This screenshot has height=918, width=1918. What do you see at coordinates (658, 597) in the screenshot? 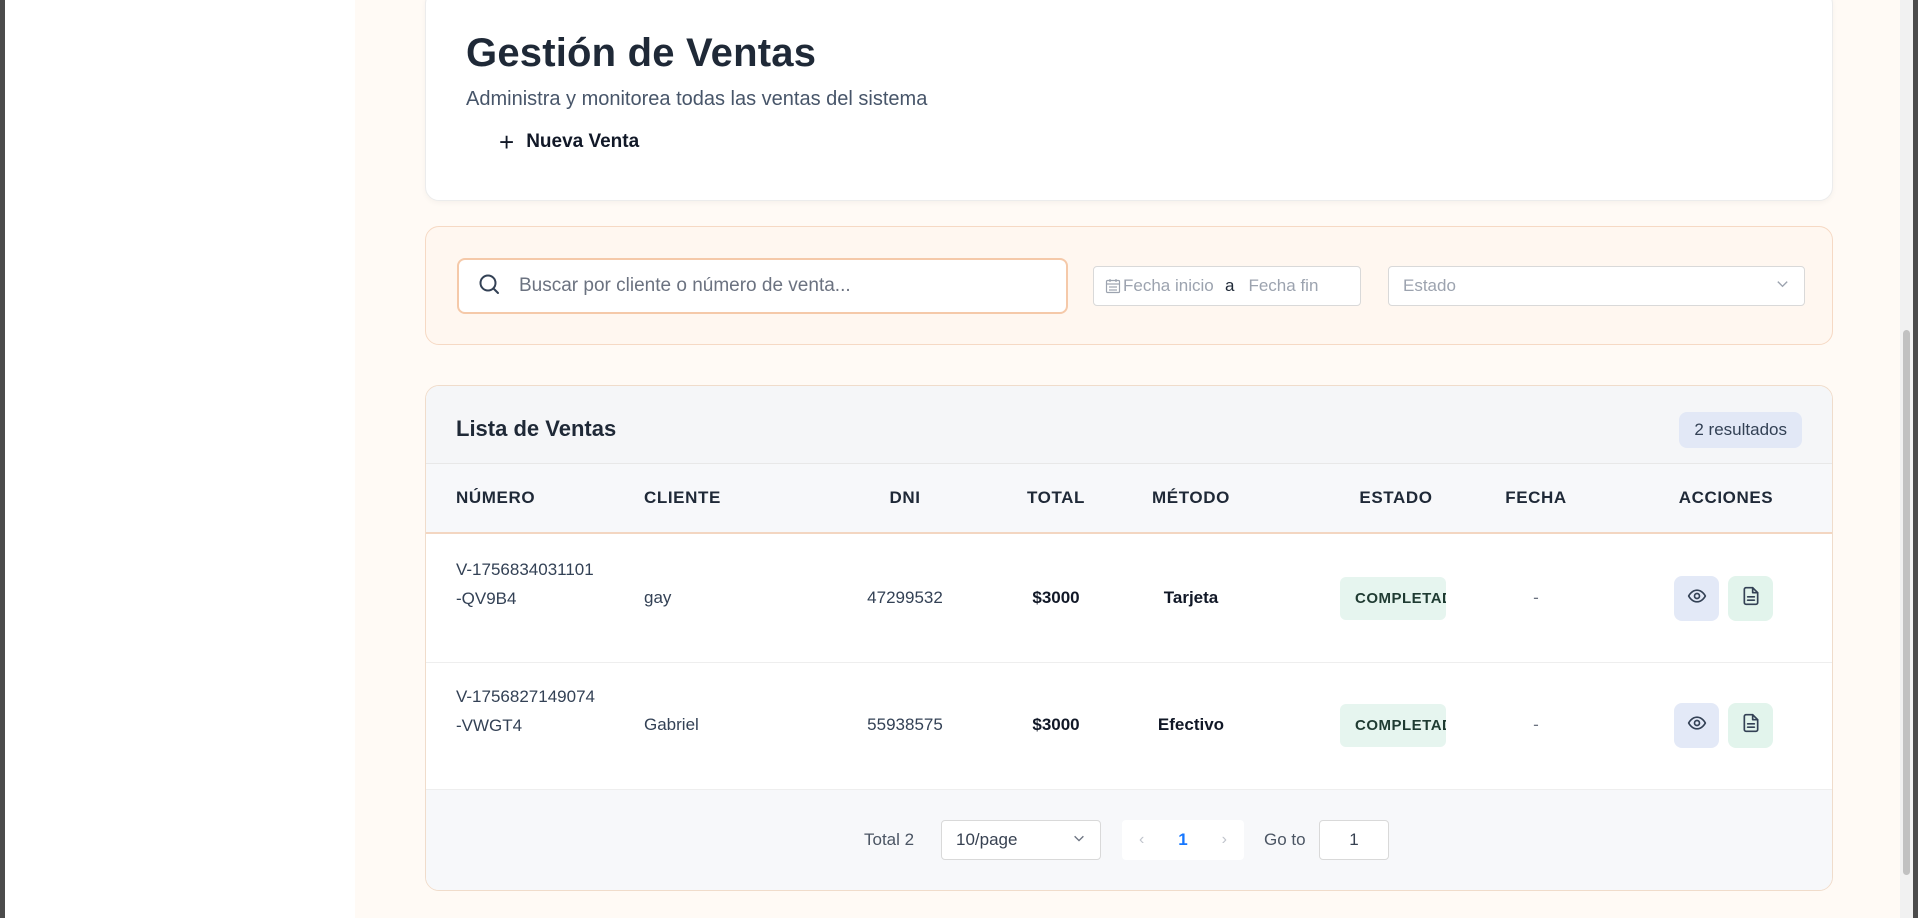
I see `sale-client: gay` at bounding box center [658, 597].